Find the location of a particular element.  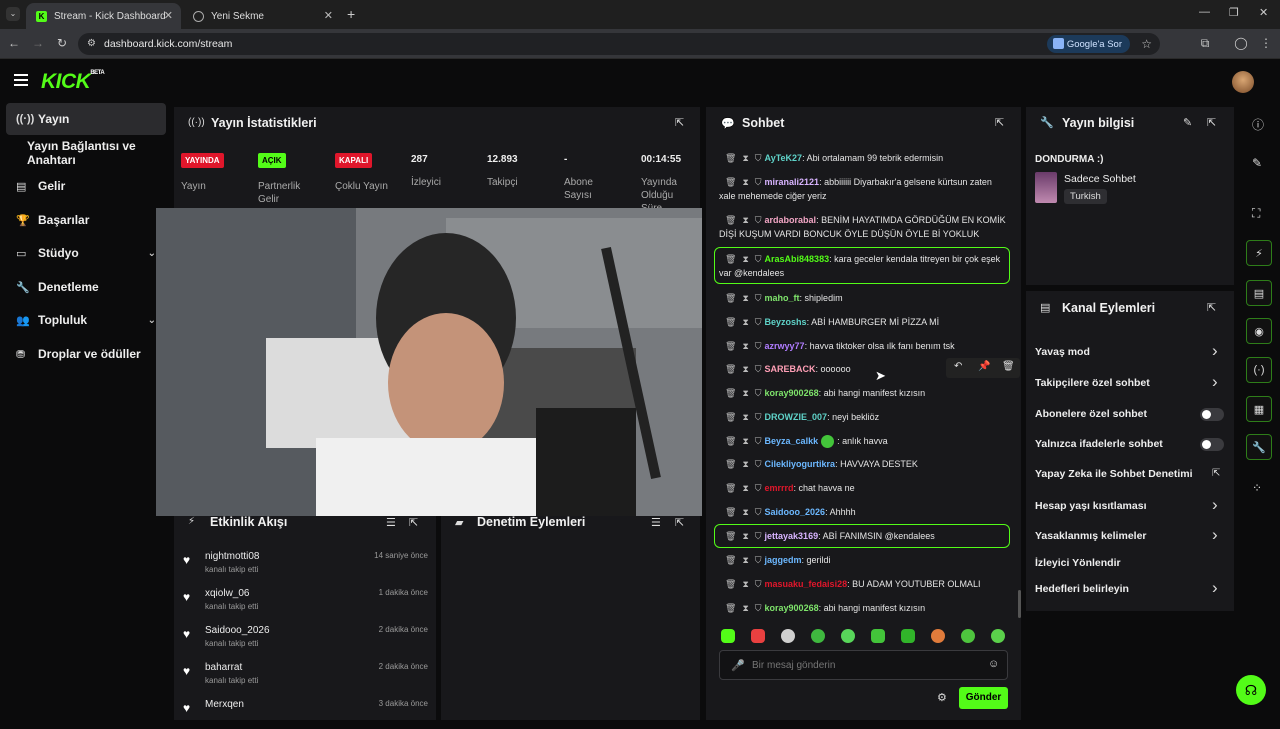

chat-message: 🗑 ⧗ ⛉ jaggedm: gerildi is located at coordinates (864, 560).